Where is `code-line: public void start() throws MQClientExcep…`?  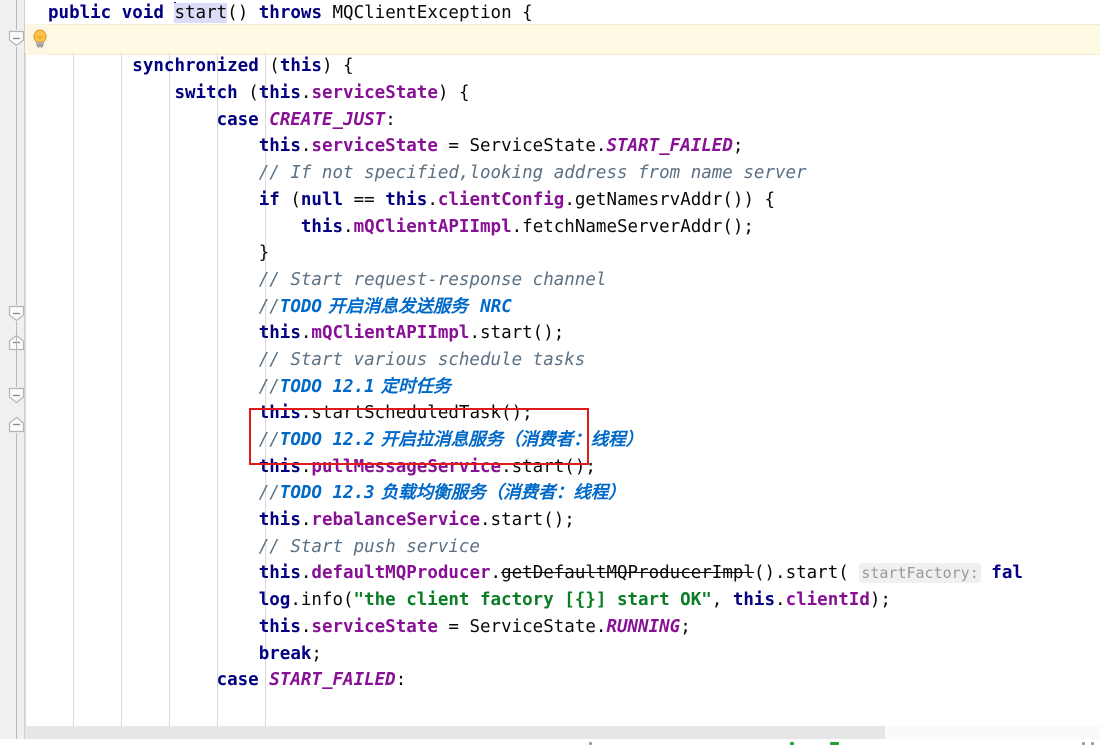
code-line: public void start() throws MQClientExcep… is located at coordinates (574, 13).